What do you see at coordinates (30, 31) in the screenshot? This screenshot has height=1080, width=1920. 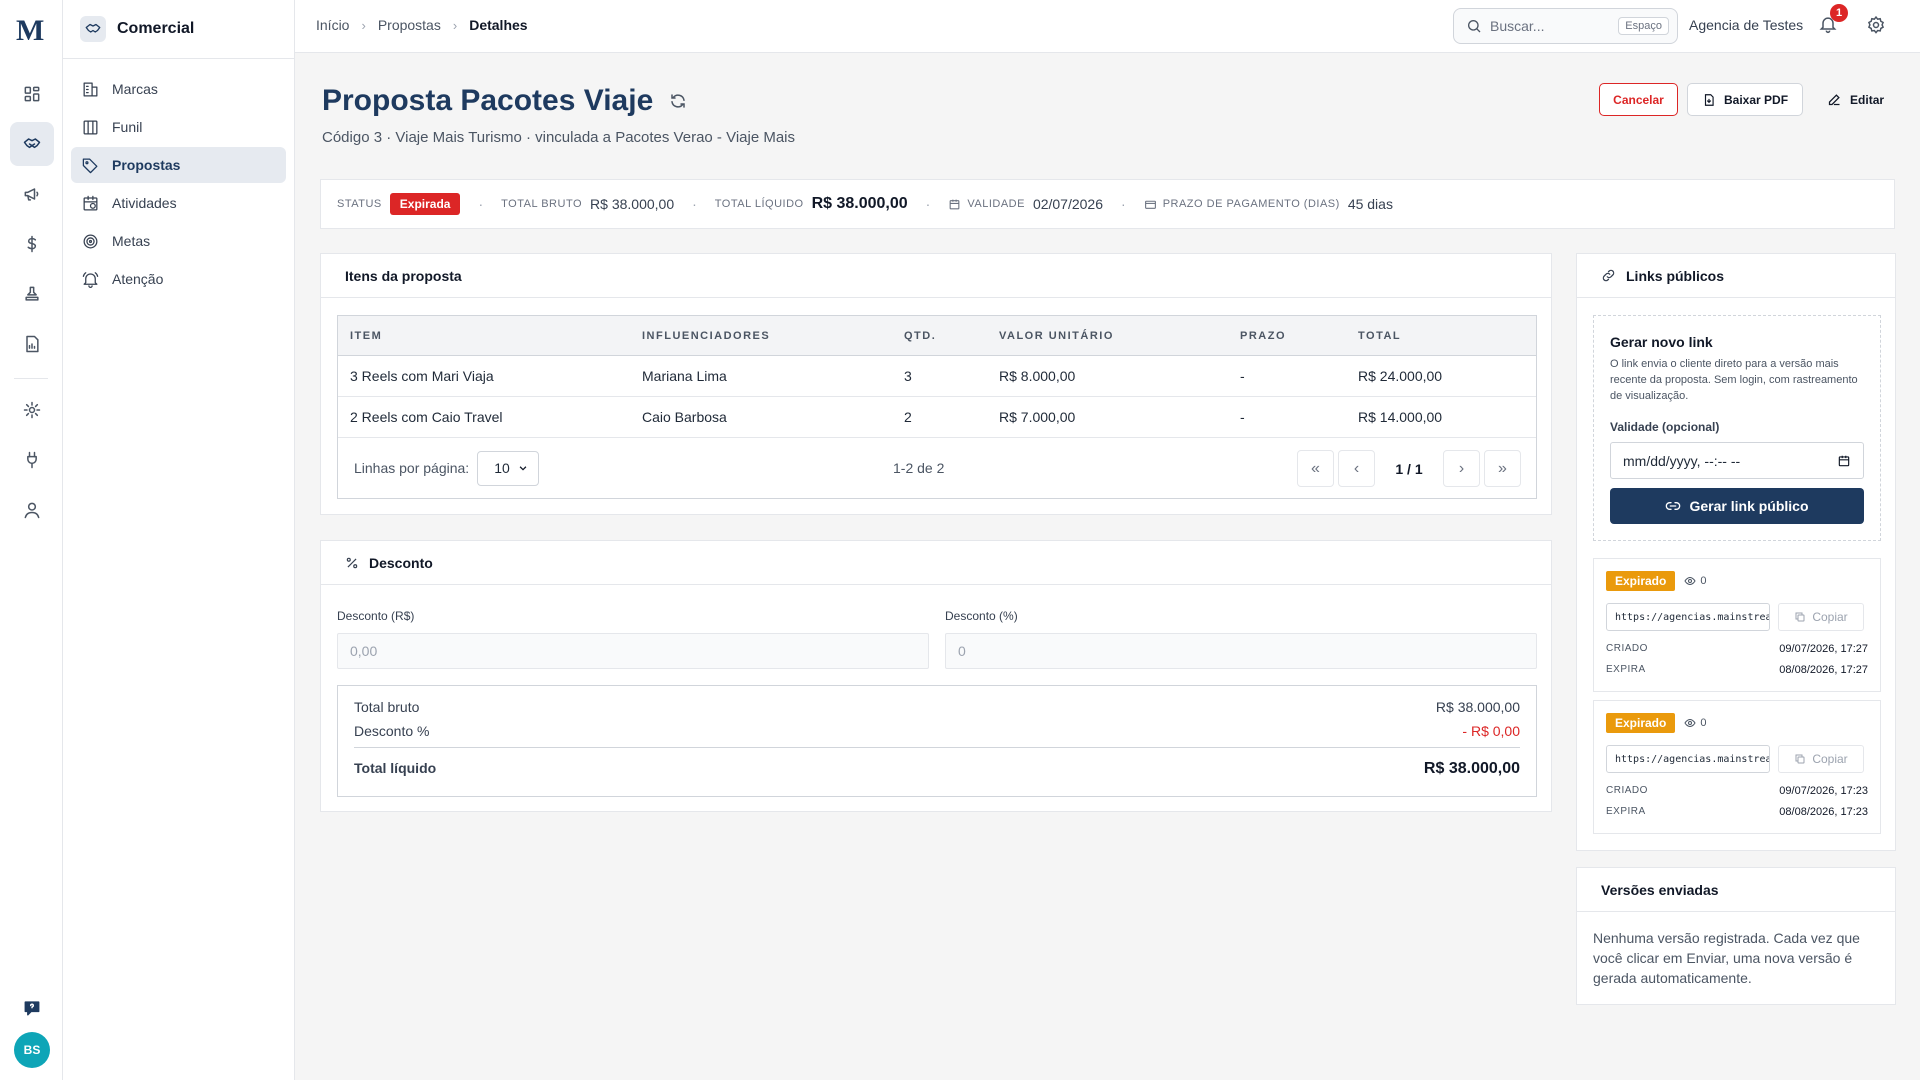 I see `brand-logo: M` at bounding box center [30, 31].